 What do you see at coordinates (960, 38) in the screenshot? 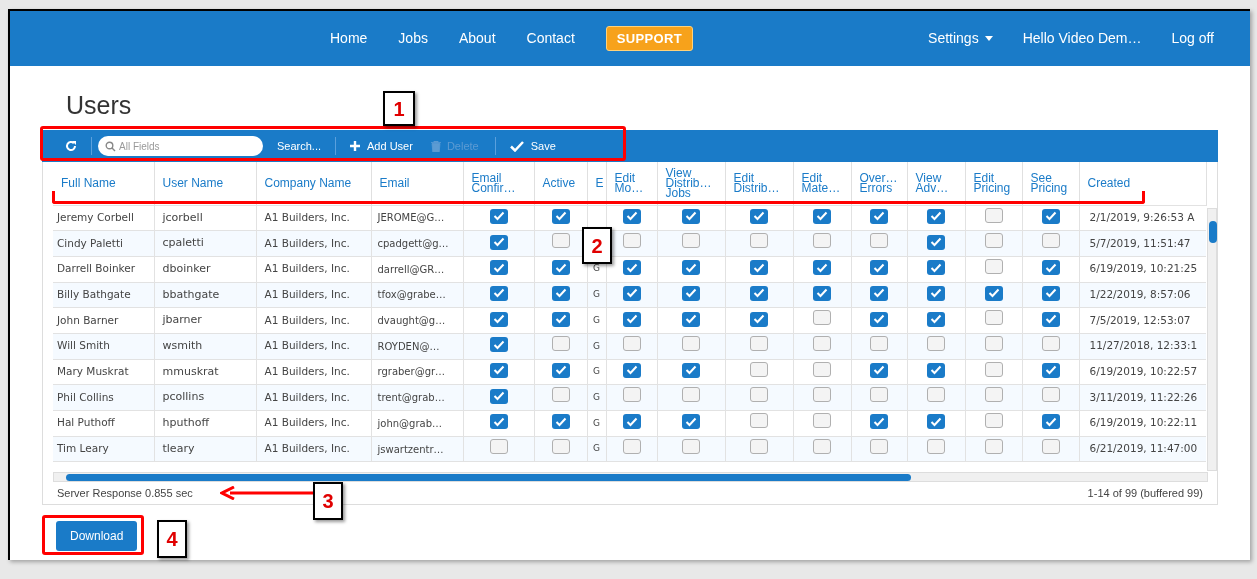
I see `settings-menu: Settings` at bounding box center [960, 38].